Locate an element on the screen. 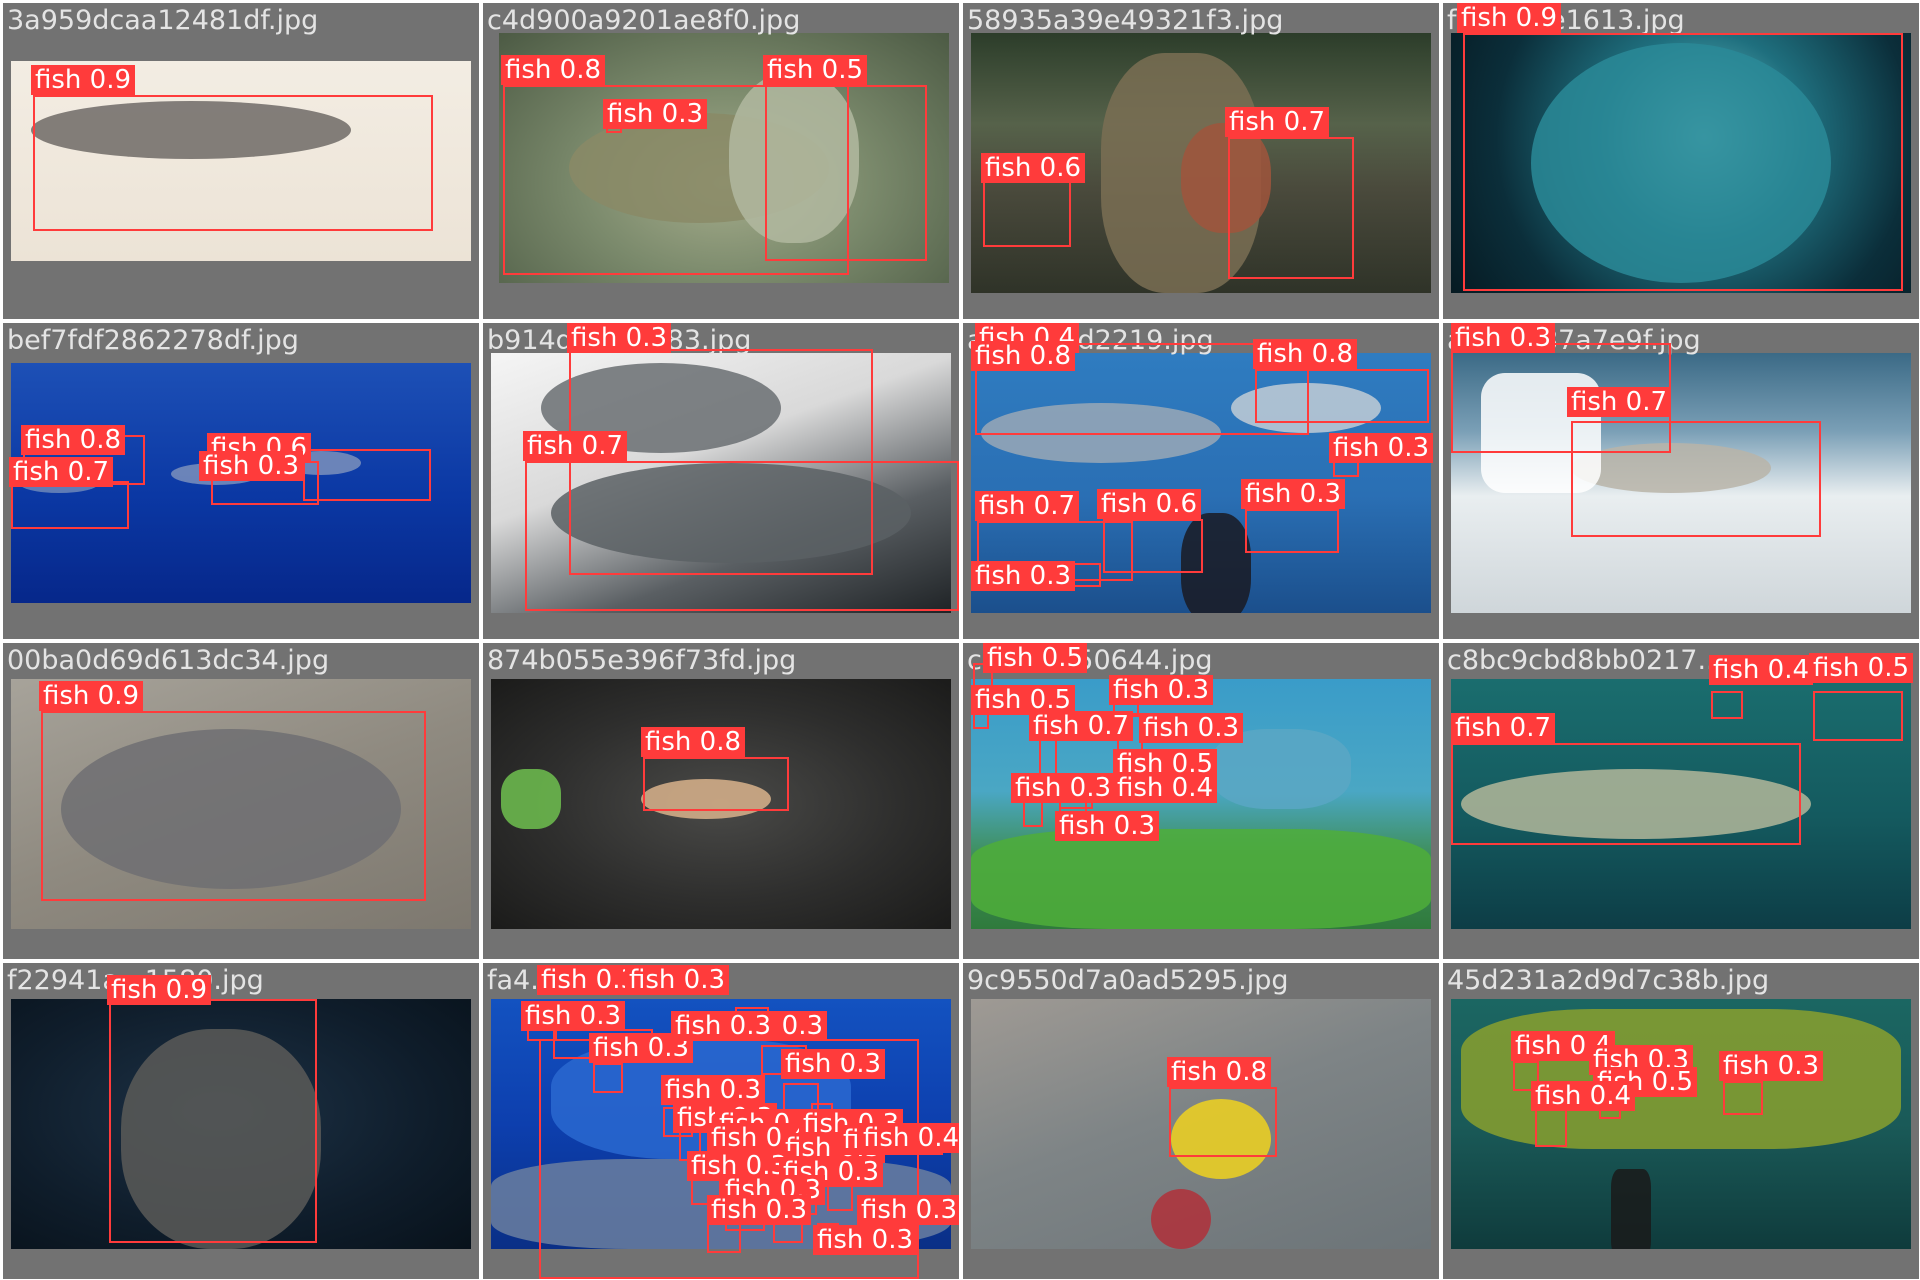  tile-filename: 874b055e396f73fd.jpg is located at coordinates (642, 660).